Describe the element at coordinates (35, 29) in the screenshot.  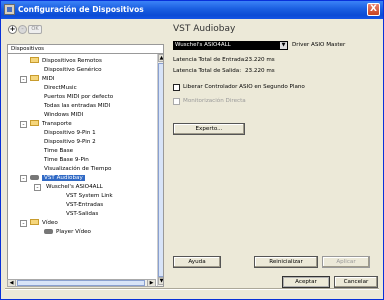
I see `ok-device-button: OK` at that location.